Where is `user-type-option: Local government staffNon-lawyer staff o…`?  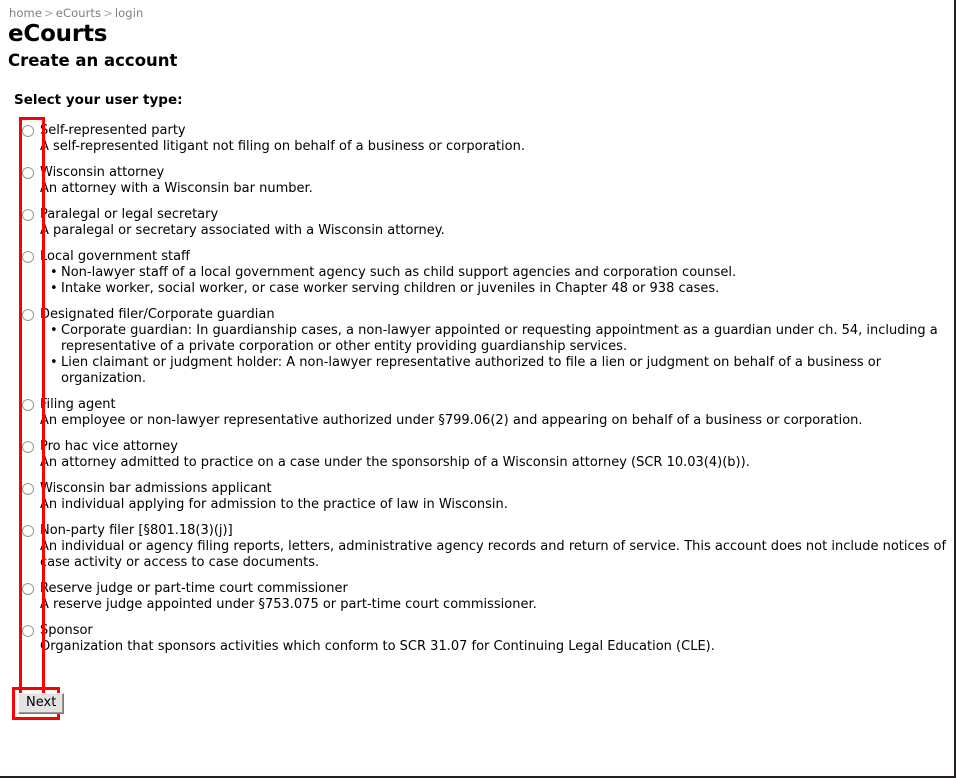
user-type-option: Local government staffNon-lawyer staff o… is located at coordinates (481, 273).